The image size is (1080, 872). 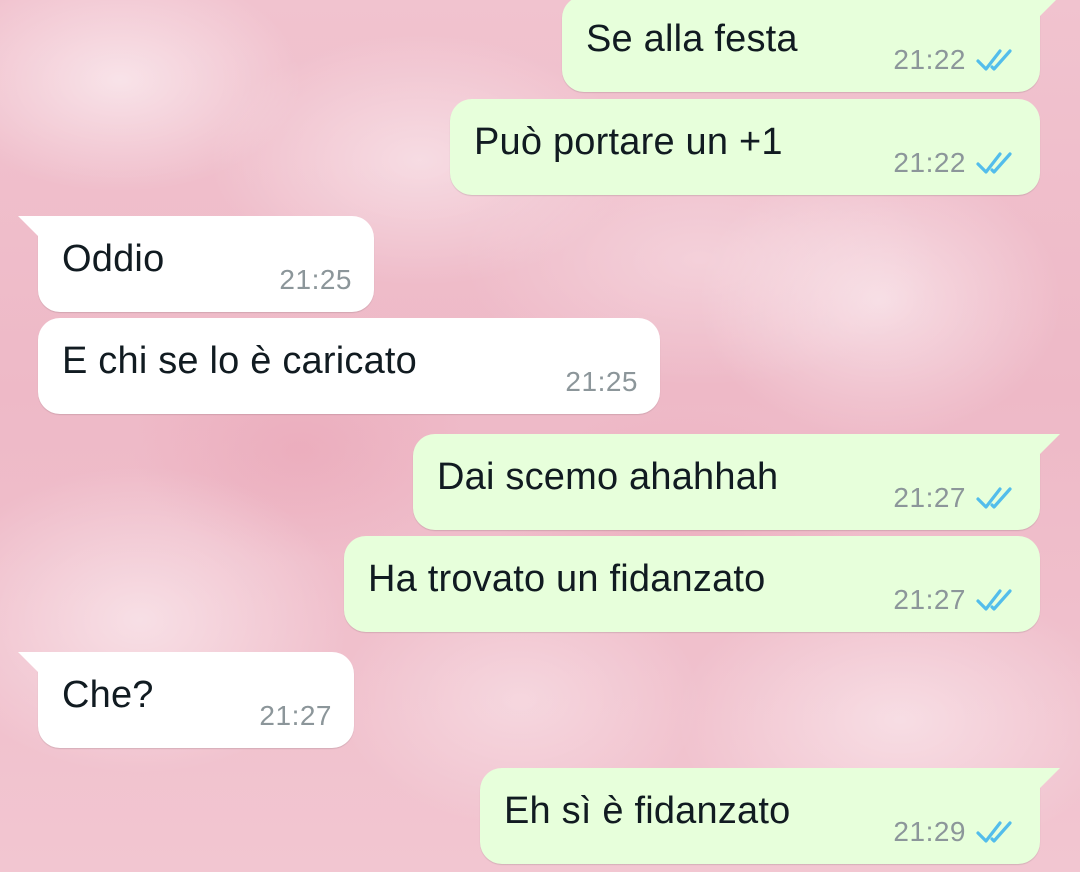 I want to click on message-text: Oddio, so click(x=113, y=259).